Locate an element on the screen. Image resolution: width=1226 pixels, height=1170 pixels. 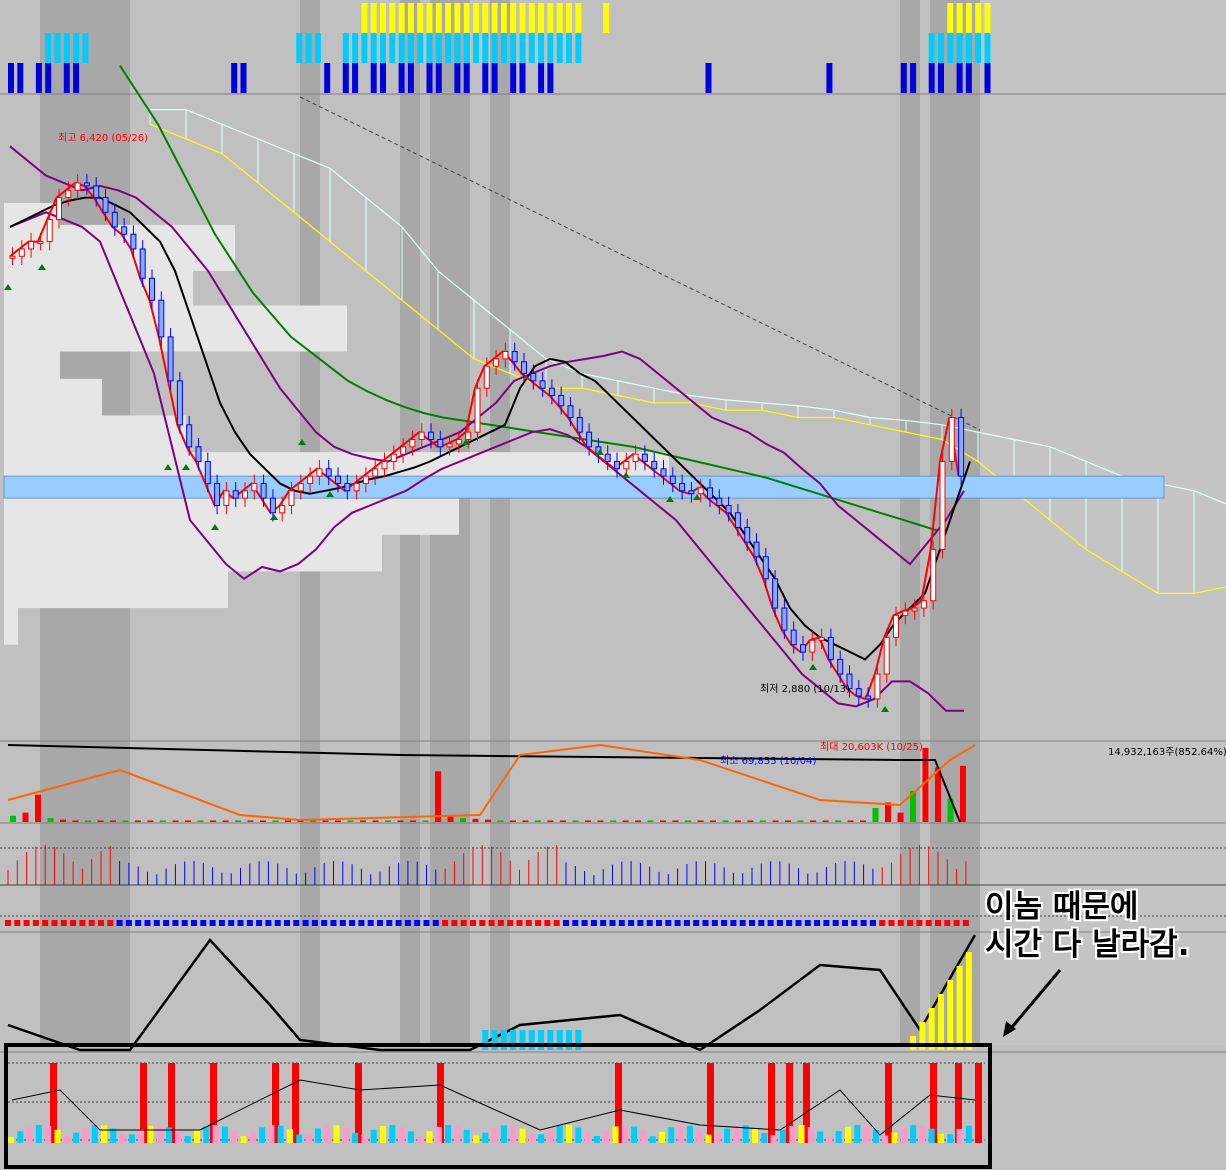
osc2-bar is located at coordinates (968, 1001).